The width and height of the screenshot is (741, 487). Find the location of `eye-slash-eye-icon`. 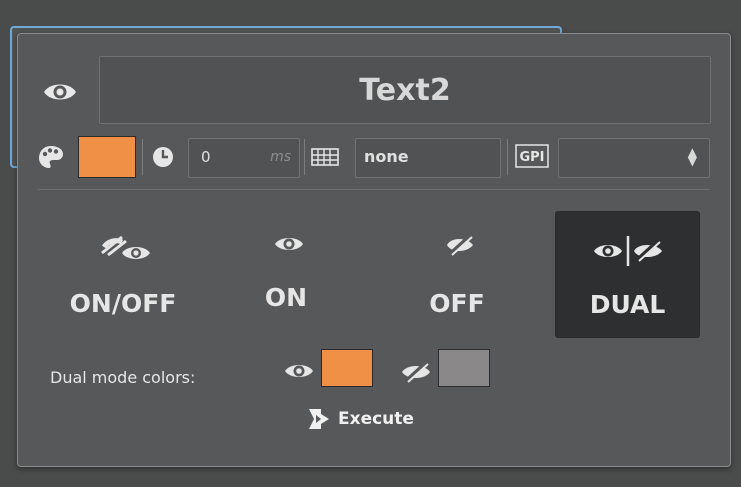

eye-slash-eye-icon is located at coordinates (125, 247).